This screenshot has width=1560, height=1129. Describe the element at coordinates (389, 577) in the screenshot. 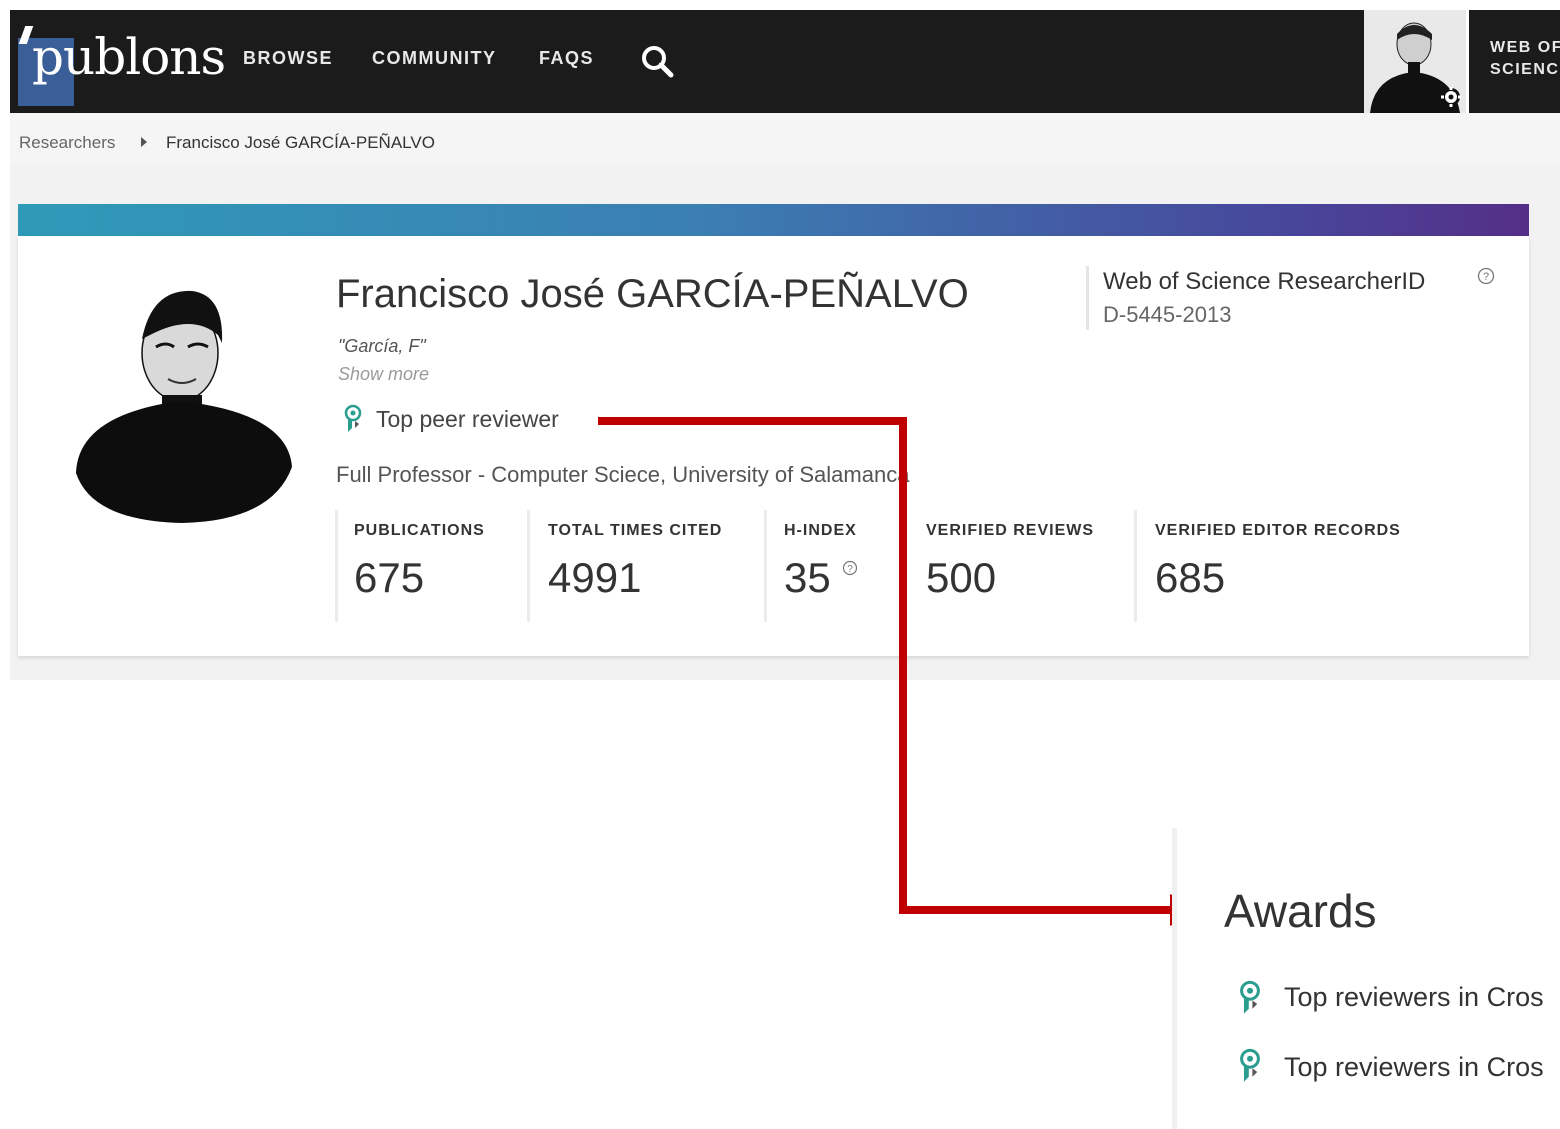

I see `metric-value: 675` at that location.